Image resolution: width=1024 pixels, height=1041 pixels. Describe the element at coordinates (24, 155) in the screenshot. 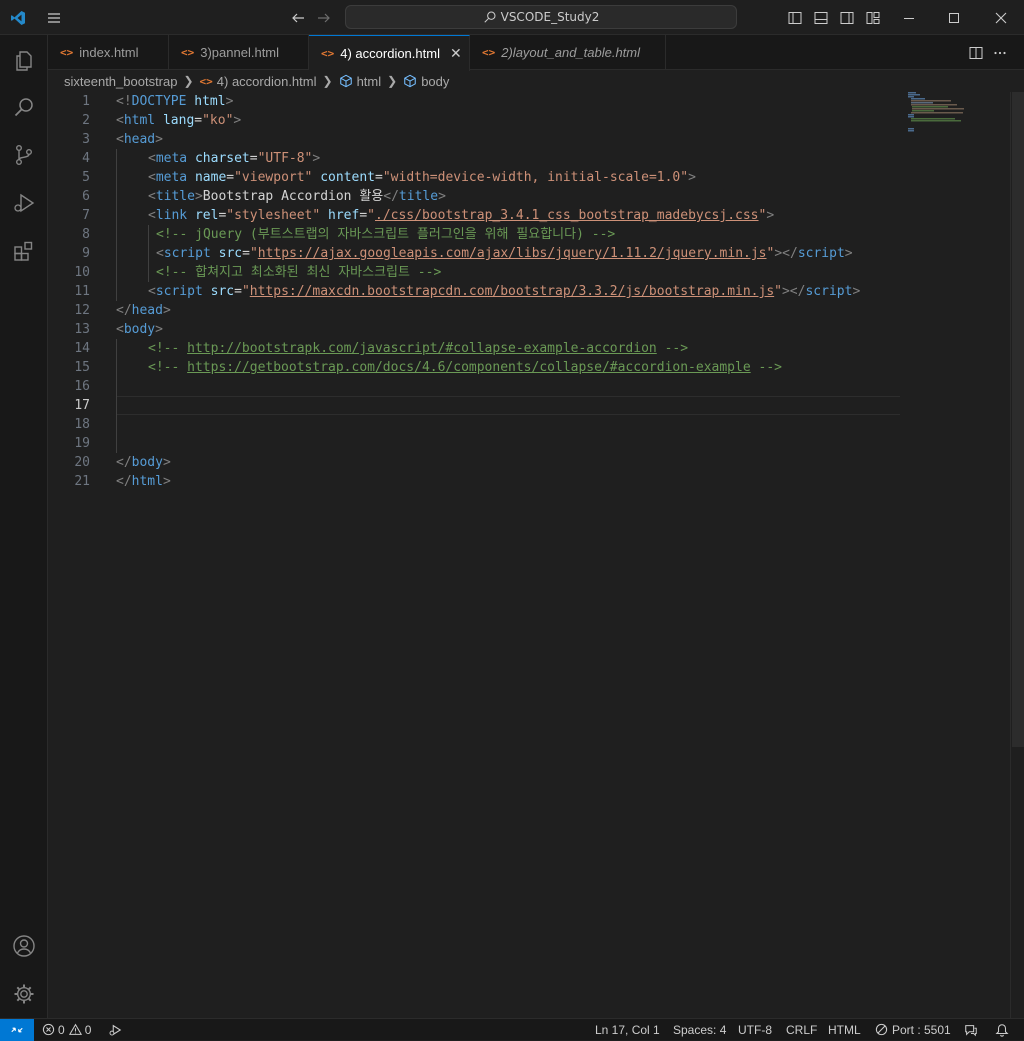

I see `source-control-icon` at that location.